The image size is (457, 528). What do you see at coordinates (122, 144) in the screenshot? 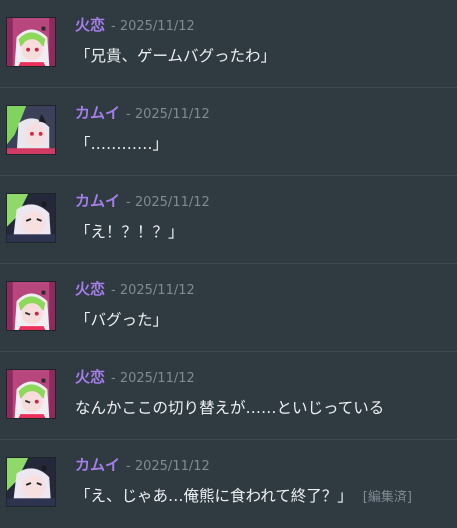
I see `message-text: 「…………」` at bounding box center [122, 144].